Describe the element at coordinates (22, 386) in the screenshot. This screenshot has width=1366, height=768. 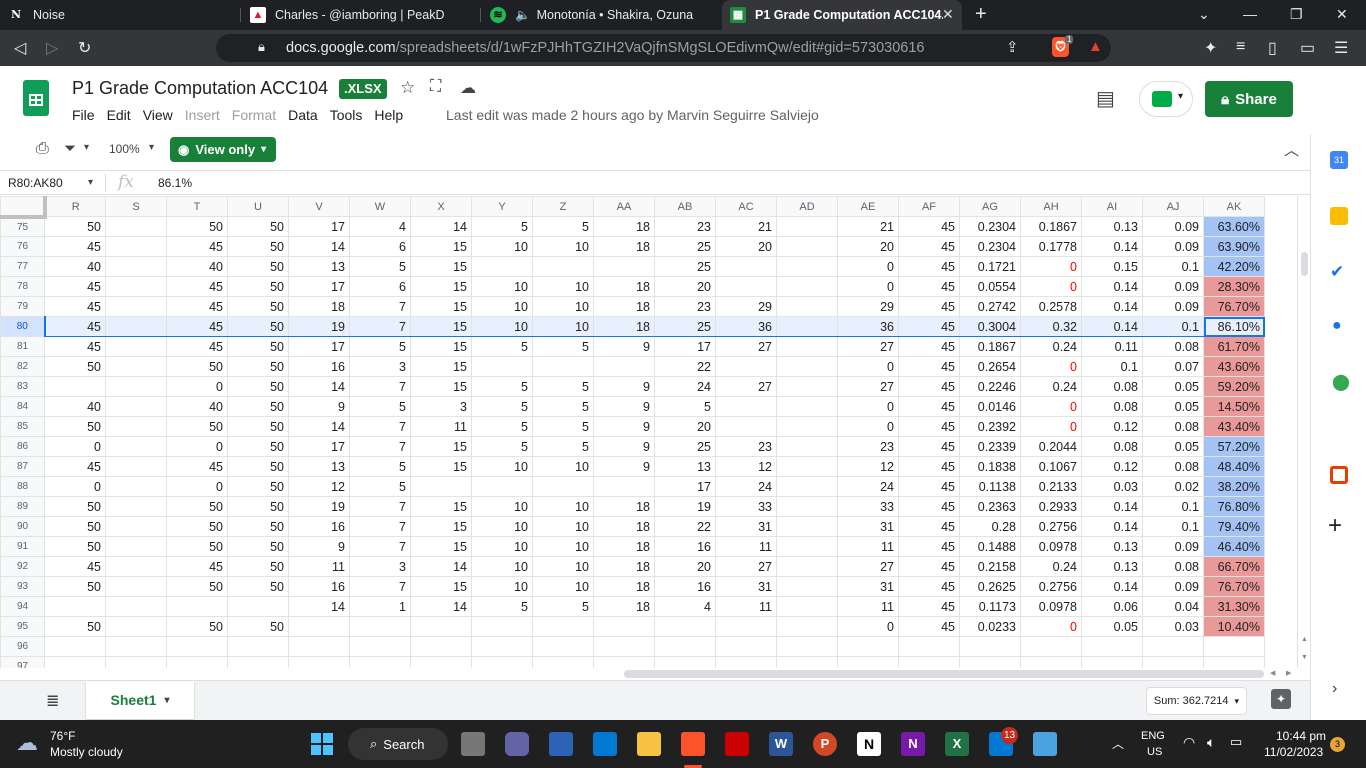
I see `row-header: 83` at that location.